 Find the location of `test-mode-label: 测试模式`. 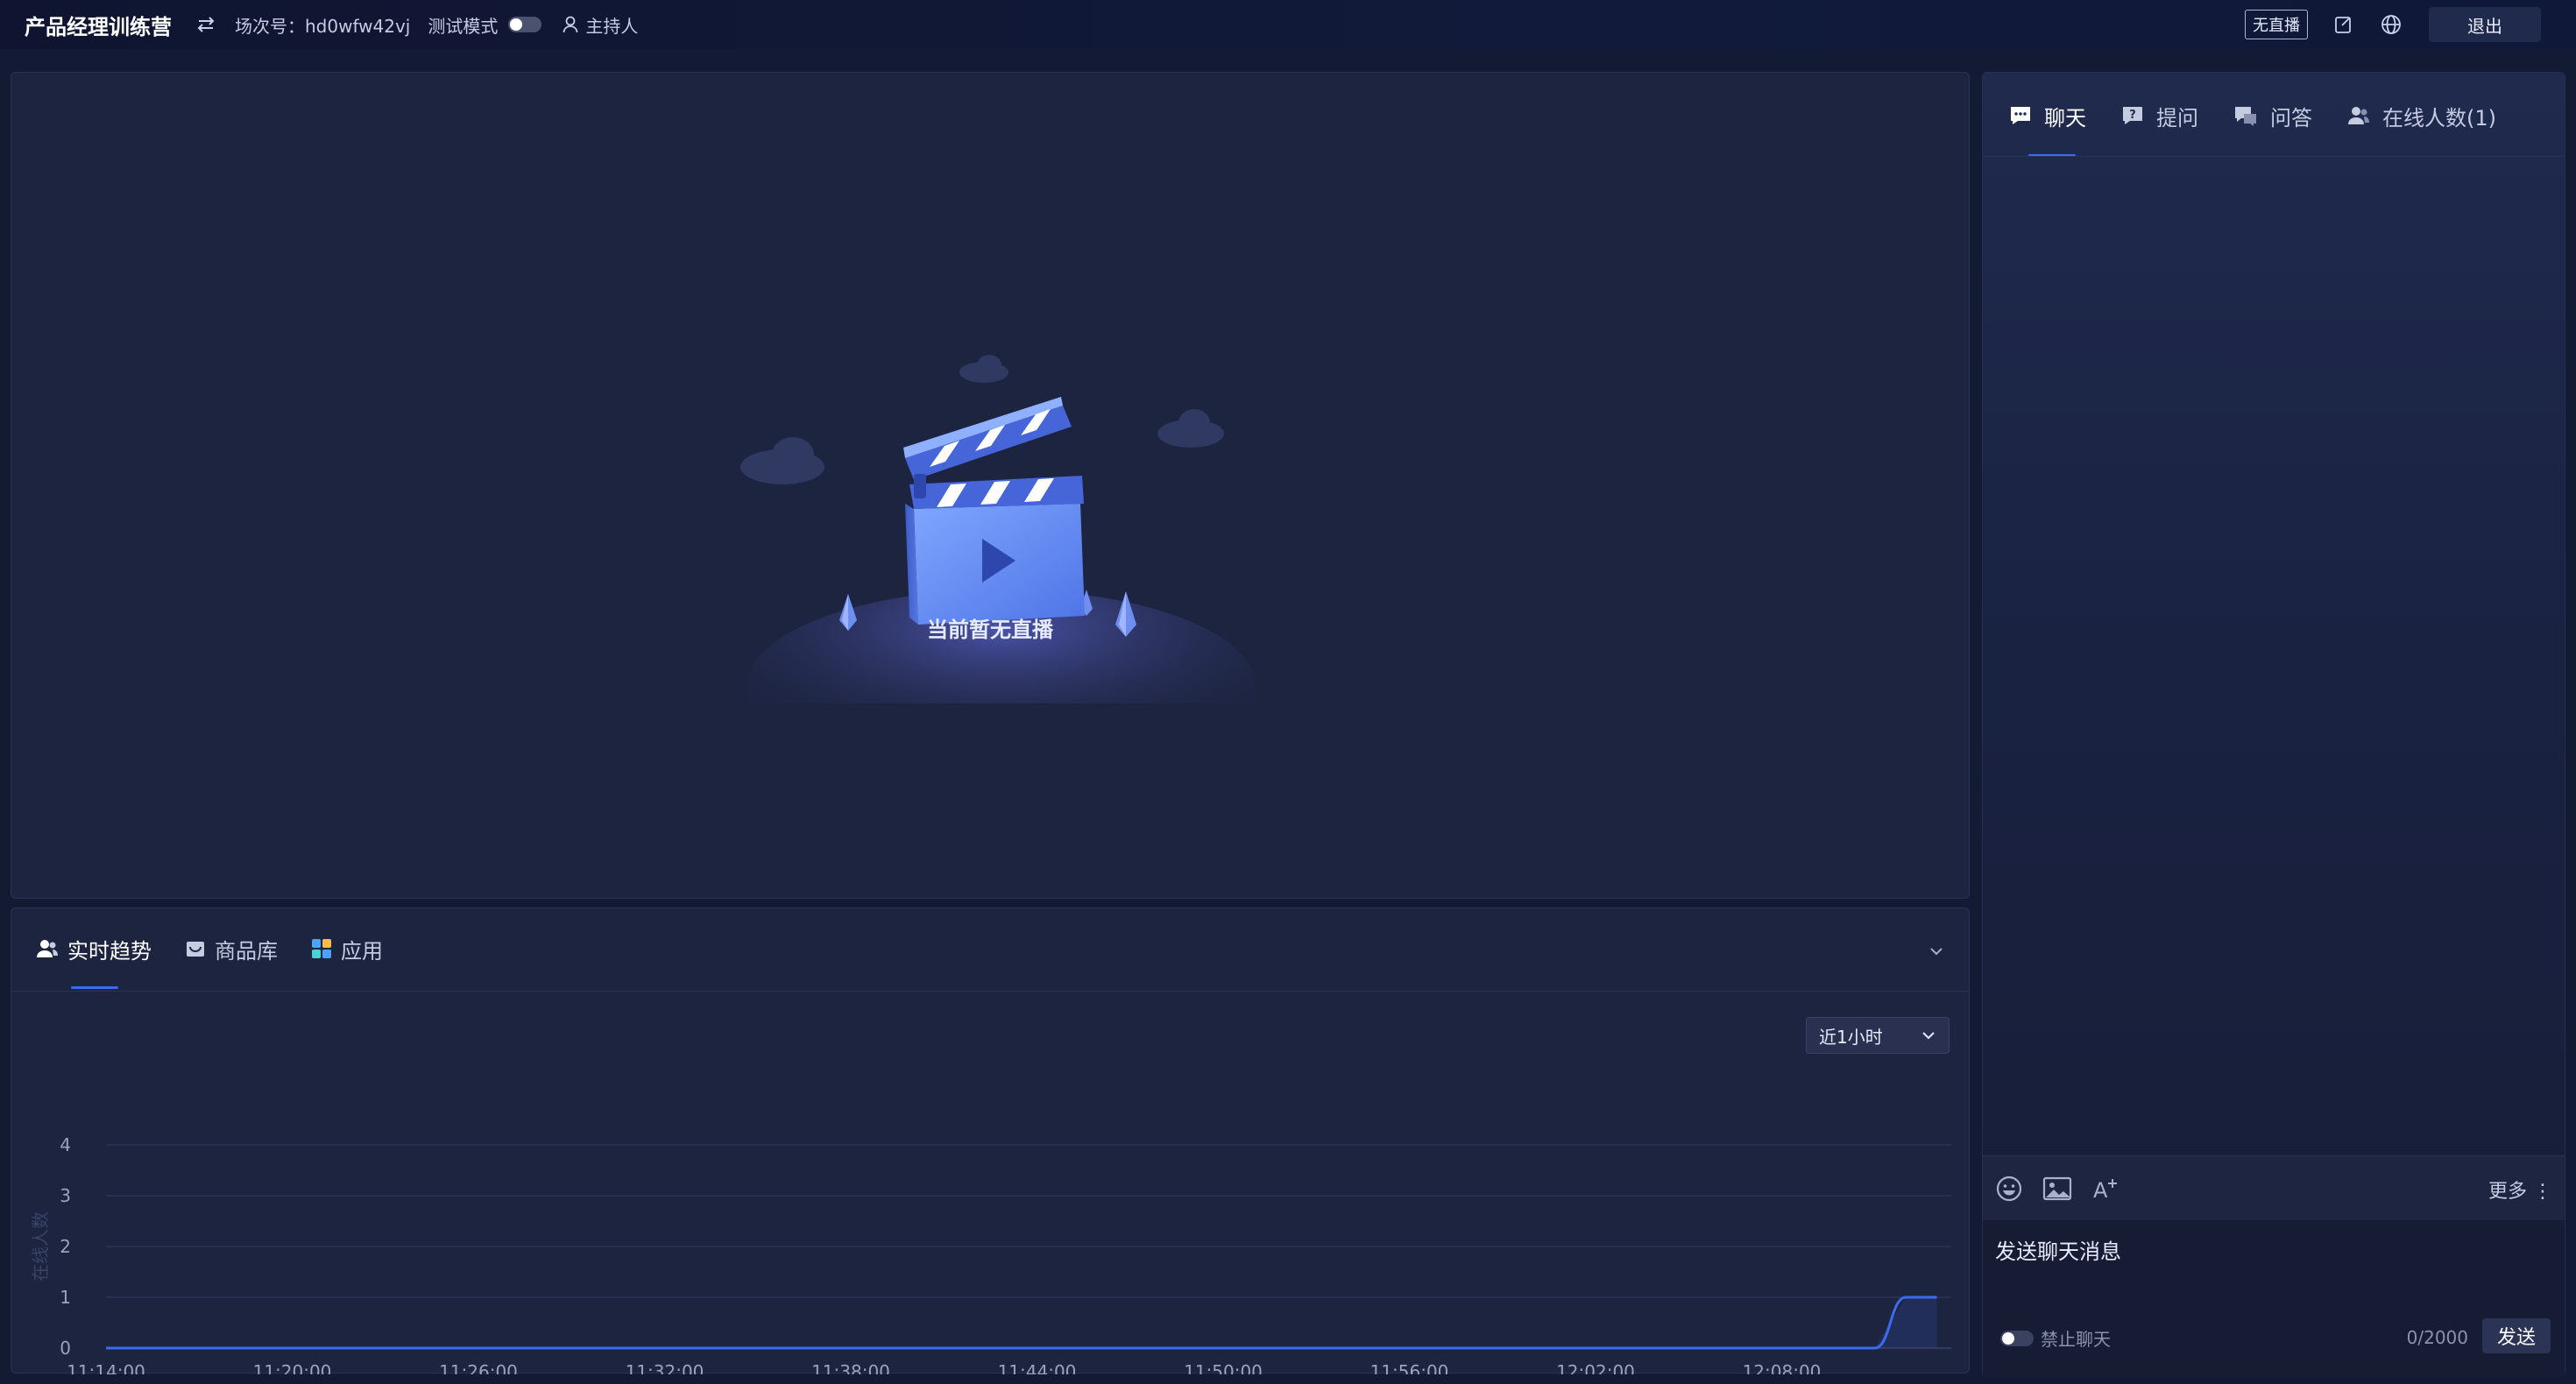

test-mode-label: 测试模式 is located at coordinates (463, 26).